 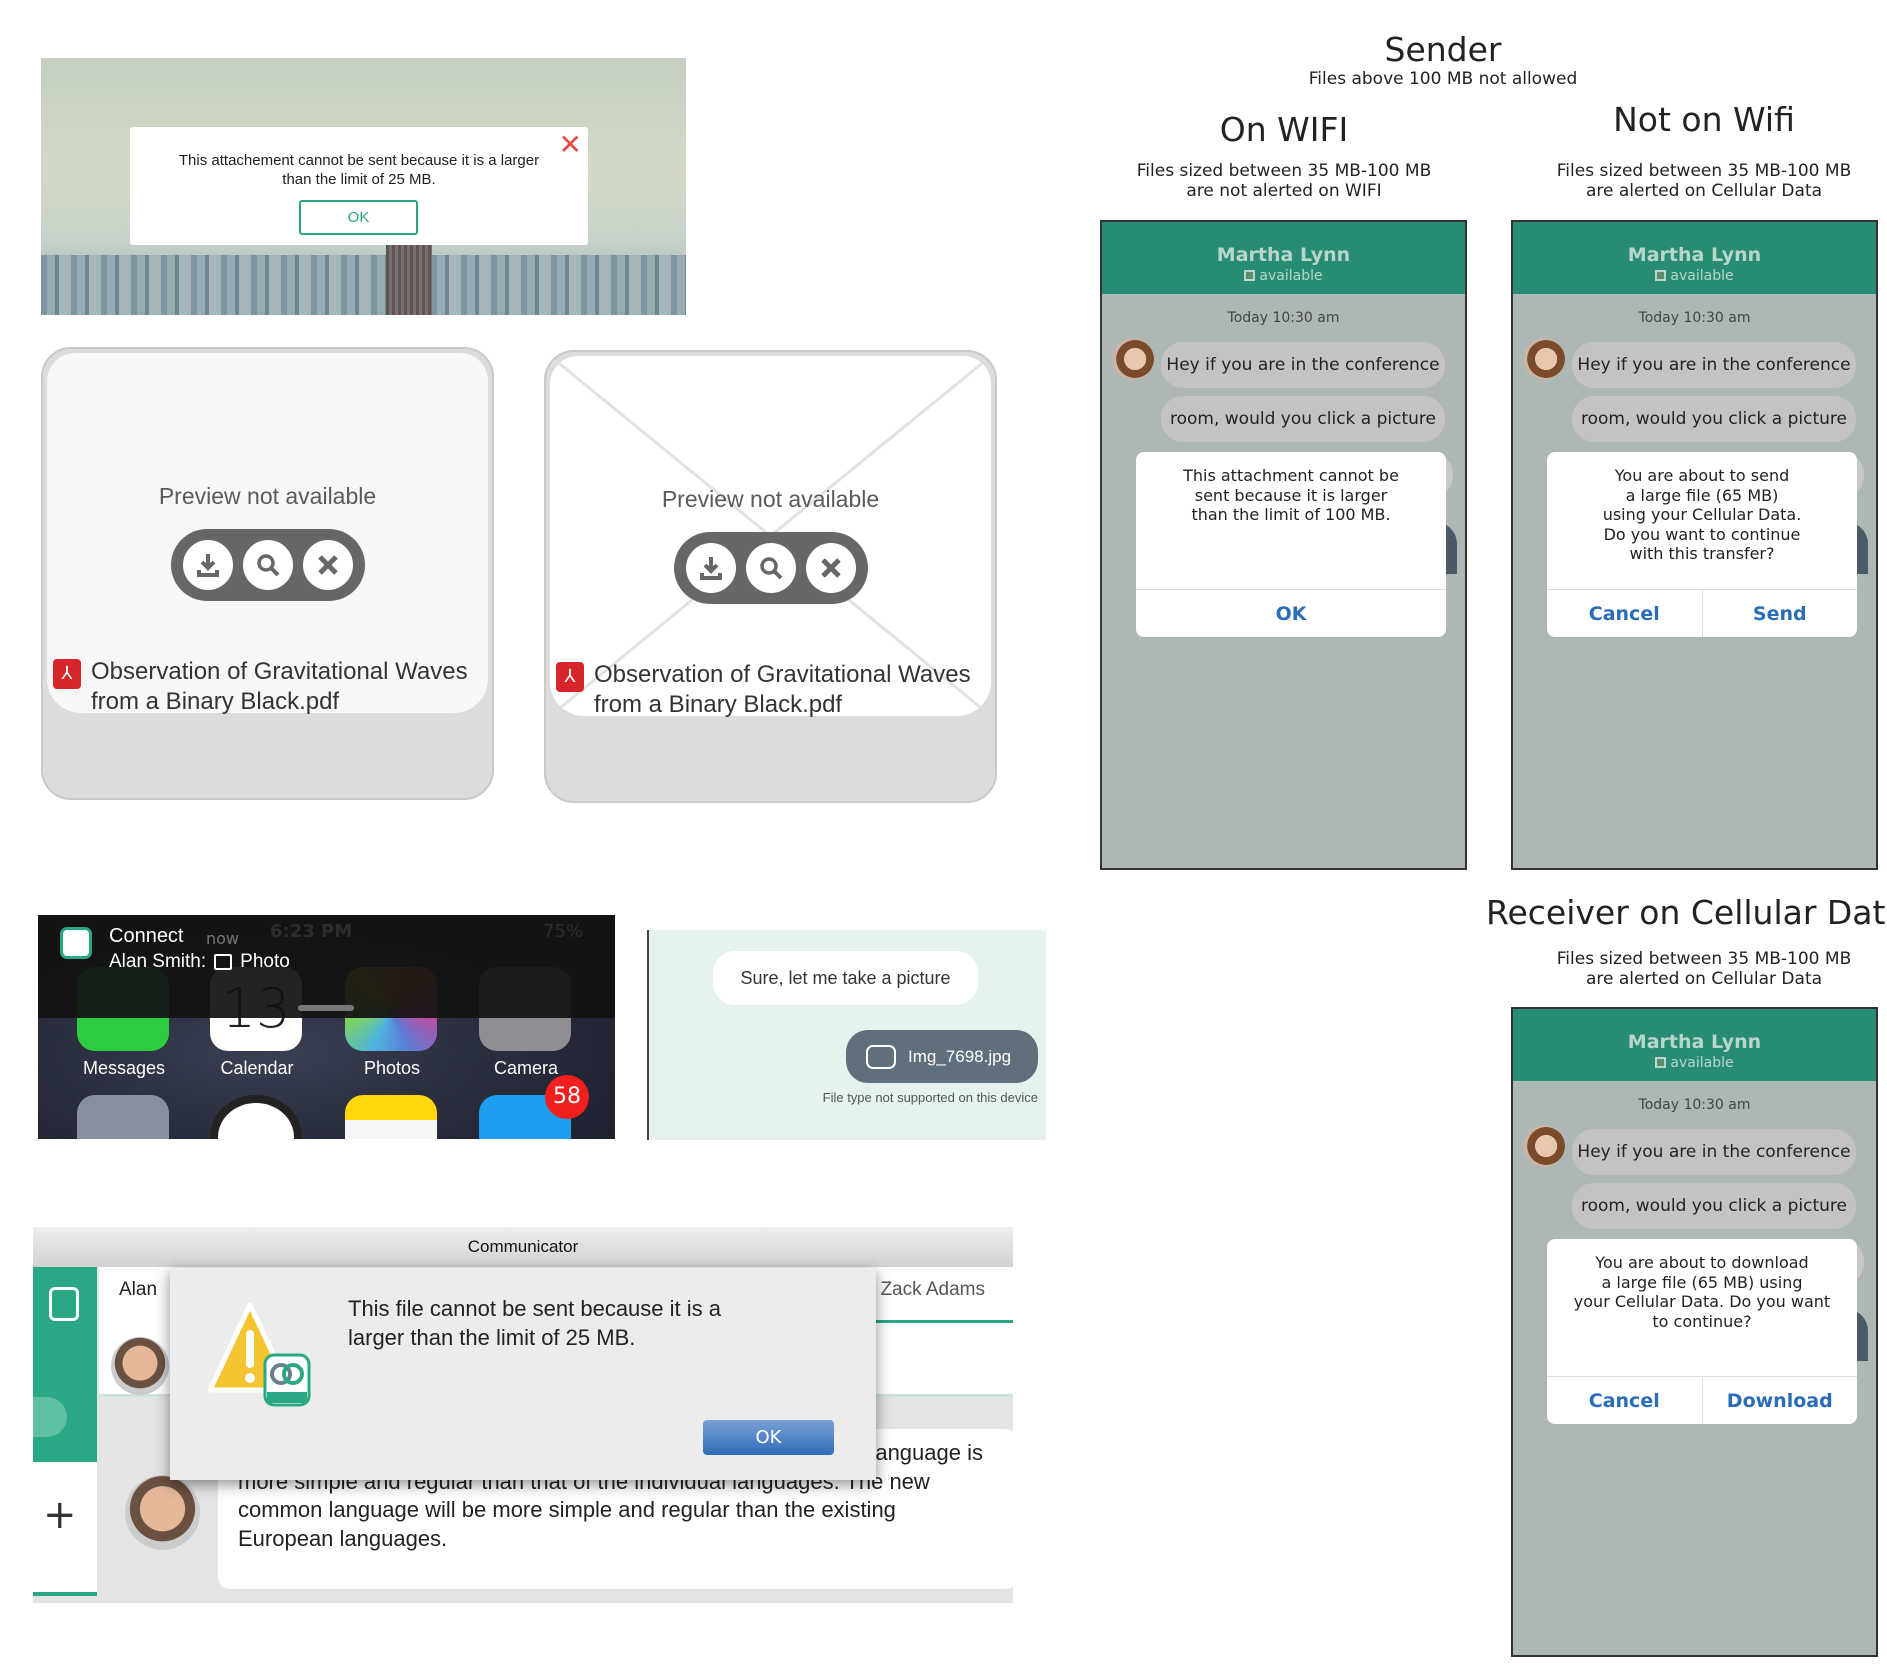 I want to click on pdf-icon: ⅄, so click(x=67, y=674).